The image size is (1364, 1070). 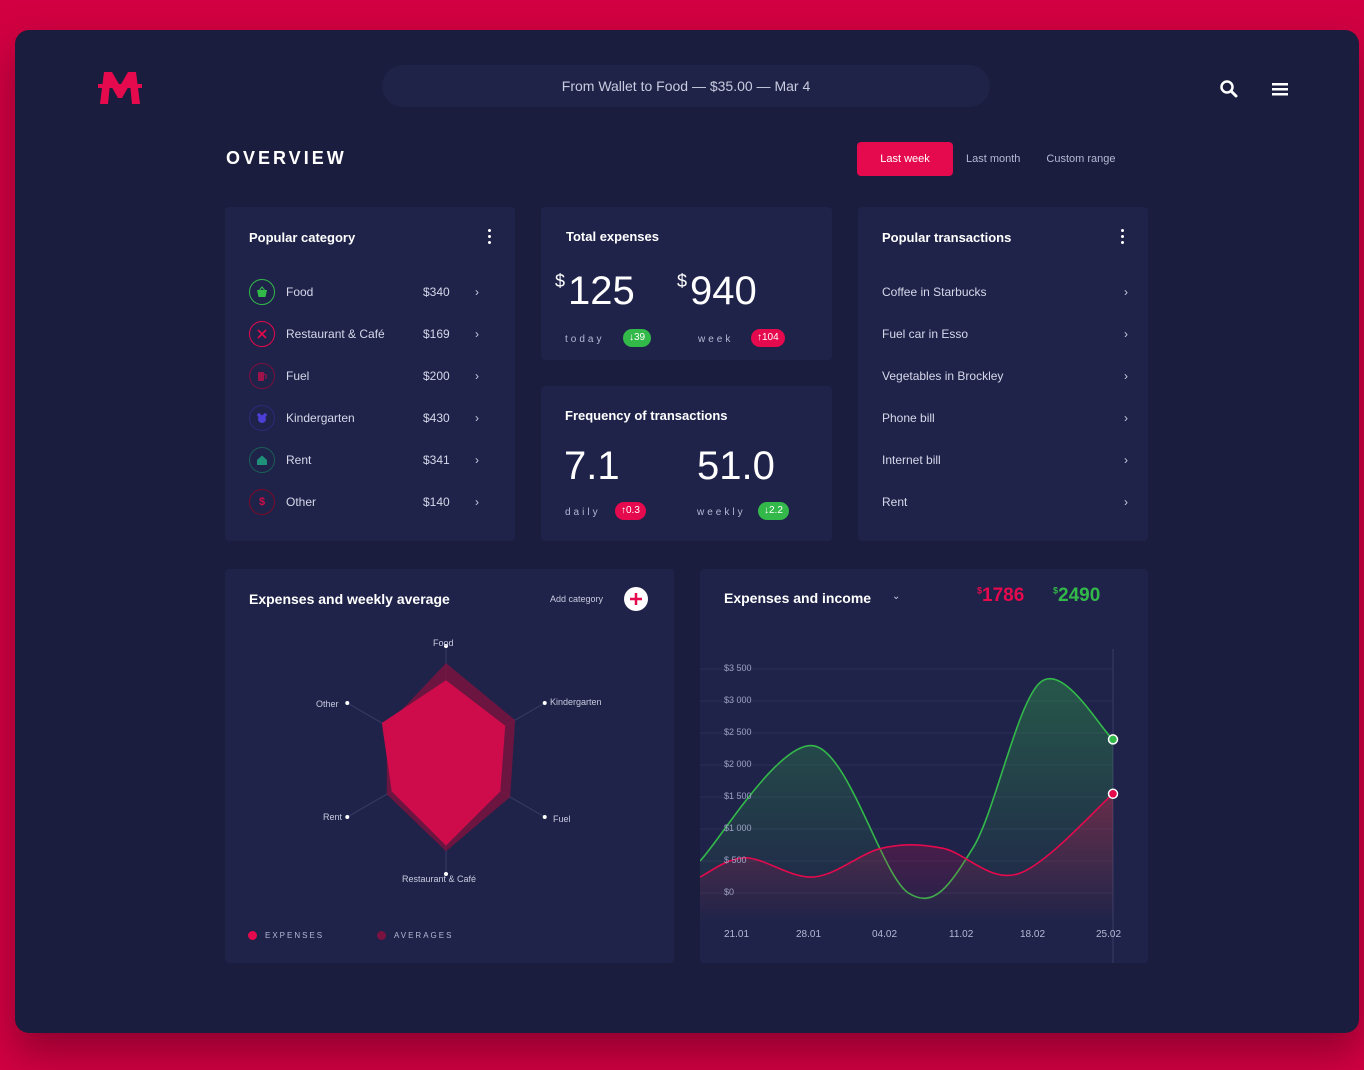 What do you see at coordinates (1113, 794) in the screenshot?
I see `expenses-point` at bounding box center [1113, 794].